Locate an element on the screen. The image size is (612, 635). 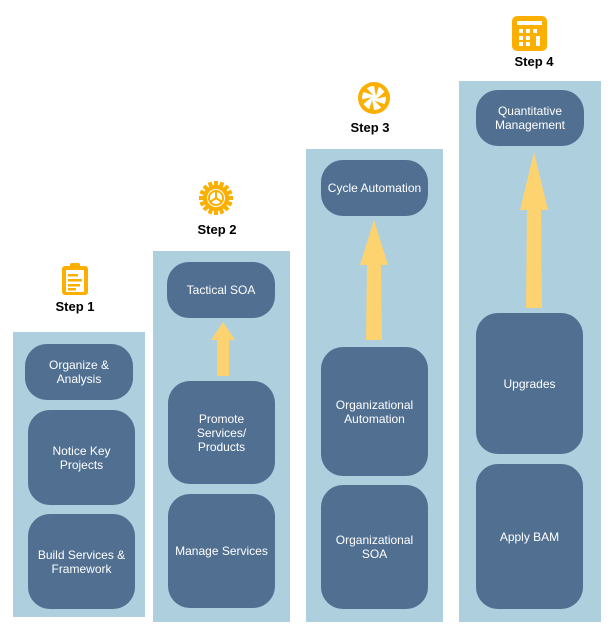
step-3-box-organizational-automation: Organizational Automation is located at coordinates (374, 411).